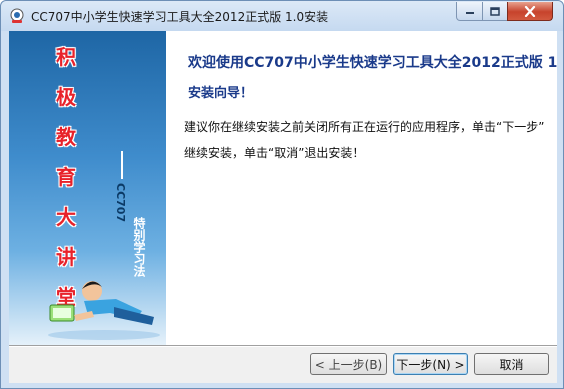 This screenshot has width=564, height=389. Describe the element at coordinates (372, 63) in the screenshot. I see `welcome-title: 欢迎使用CC707中小学生快速学习工具大全2012正式版 1.0` at that location.